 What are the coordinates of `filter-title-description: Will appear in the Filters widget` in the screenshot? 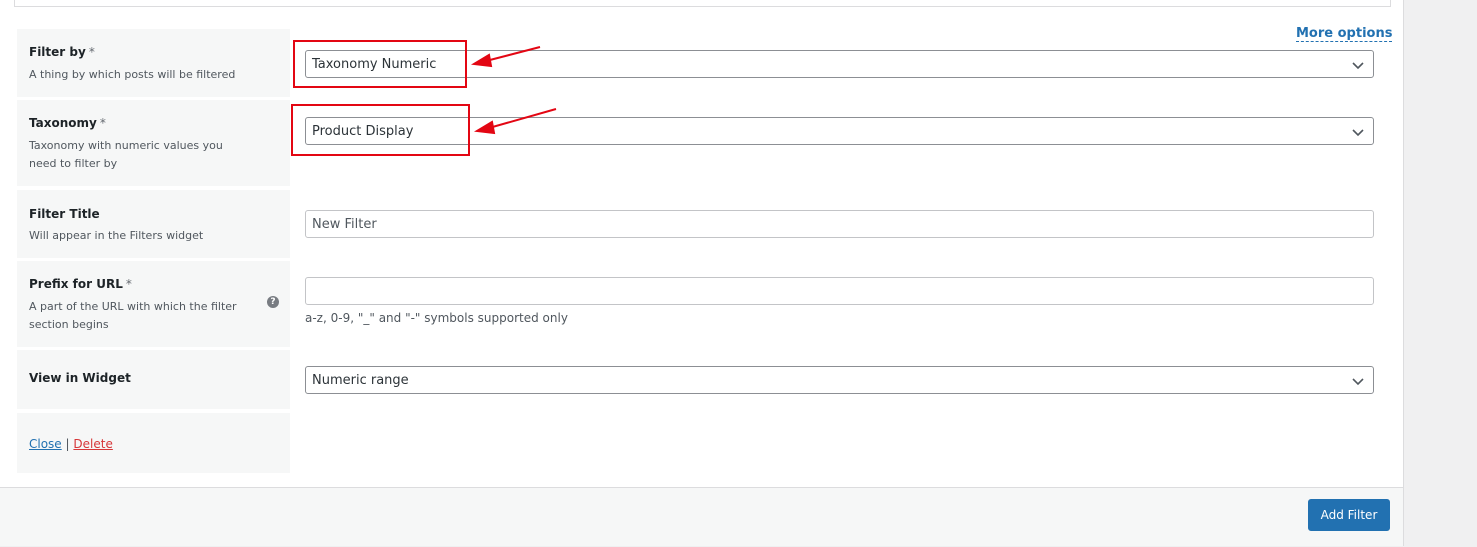 It's located at (116, 235).